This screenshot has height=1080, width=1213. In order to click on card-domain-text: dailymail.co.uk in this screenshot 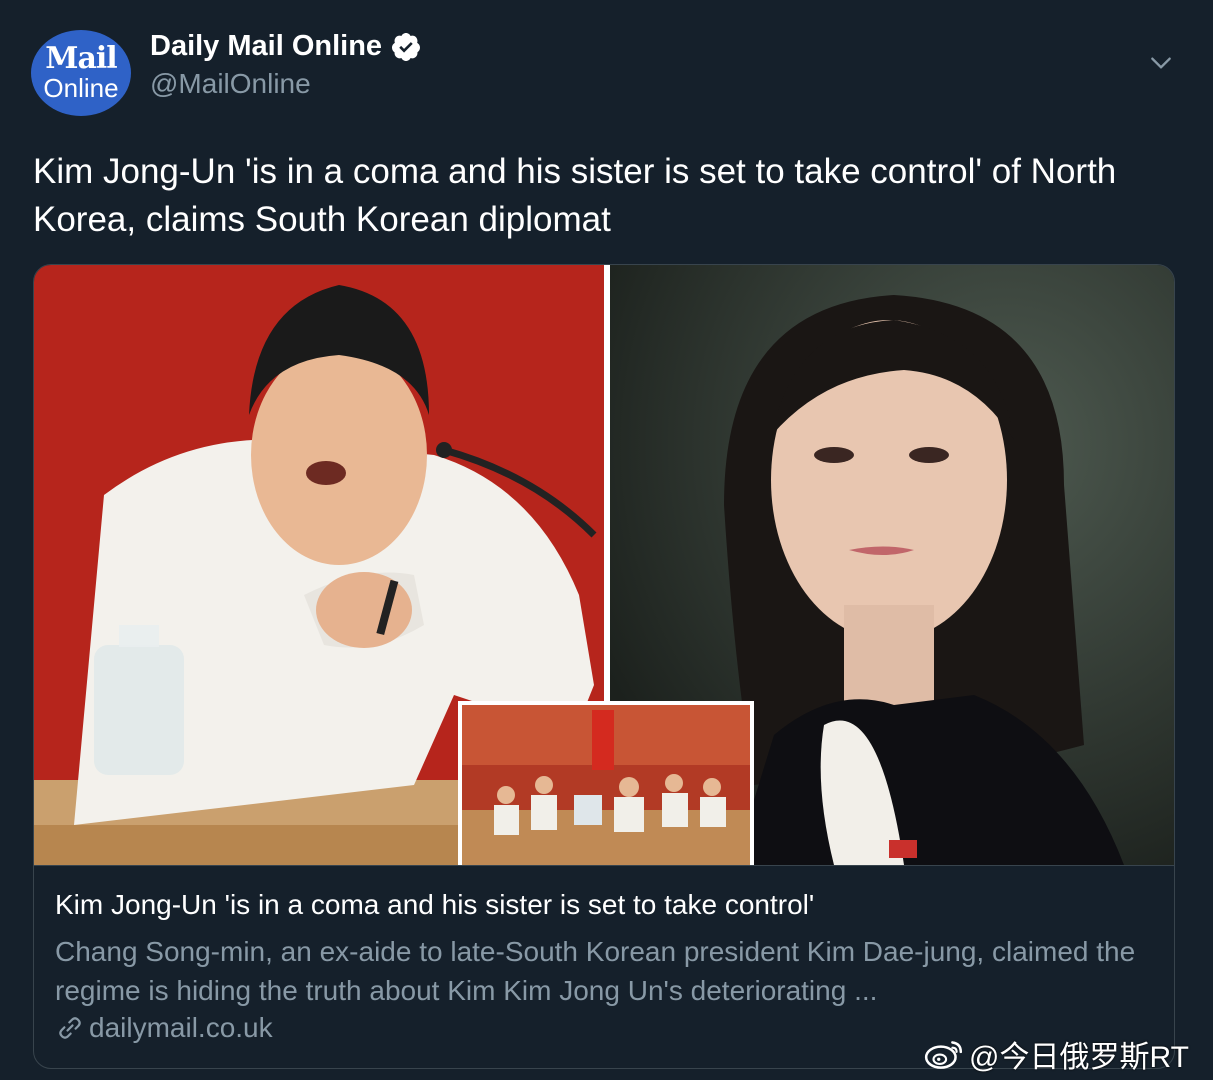, I will do `click(181, 1027)`.